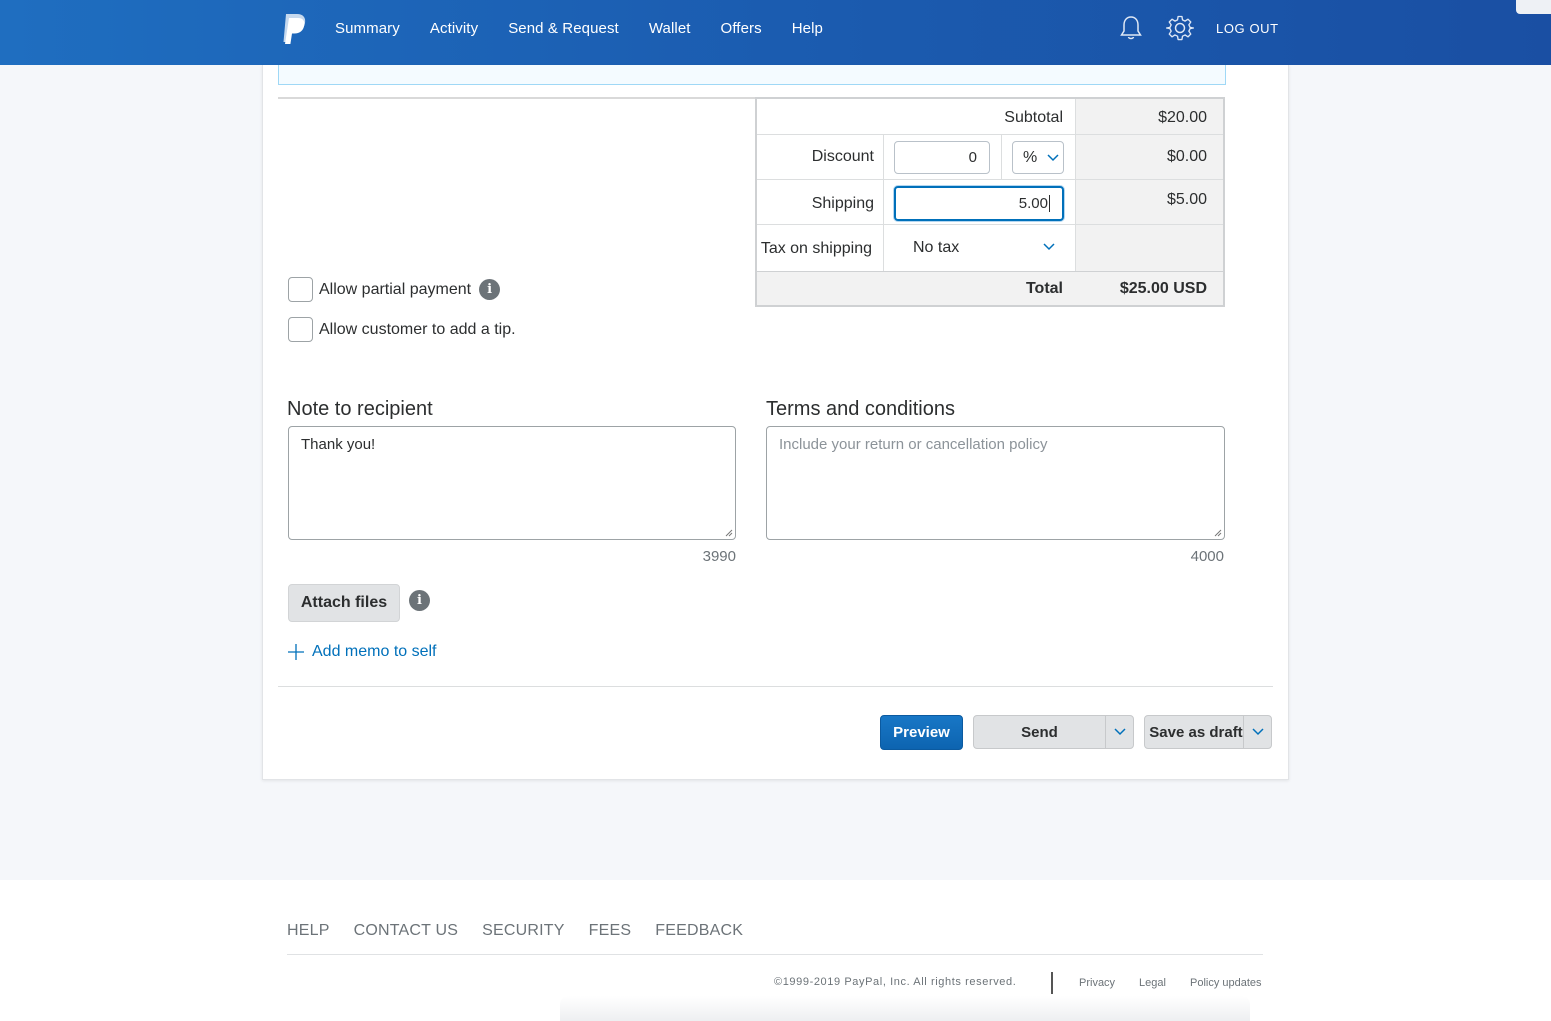 This screenshot has width=1551, height=1021. Describe the element at coordinates (990, 288) in the screenshot. I see `total-row: Total $25.00 USD` at that location.